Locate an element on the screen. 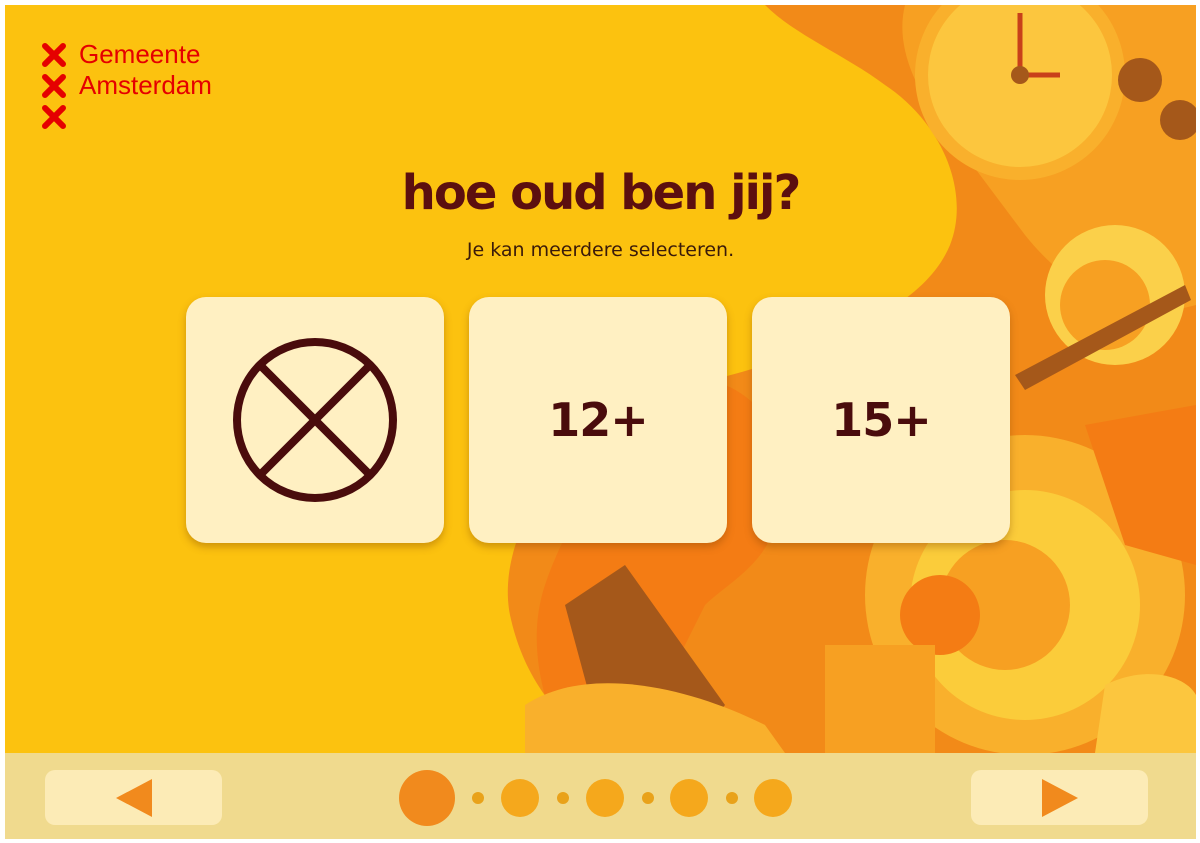 The width and height of the screenshot is (1200, 843). question-title: hoe oud ben jij? is located at coordinates (601, 193).